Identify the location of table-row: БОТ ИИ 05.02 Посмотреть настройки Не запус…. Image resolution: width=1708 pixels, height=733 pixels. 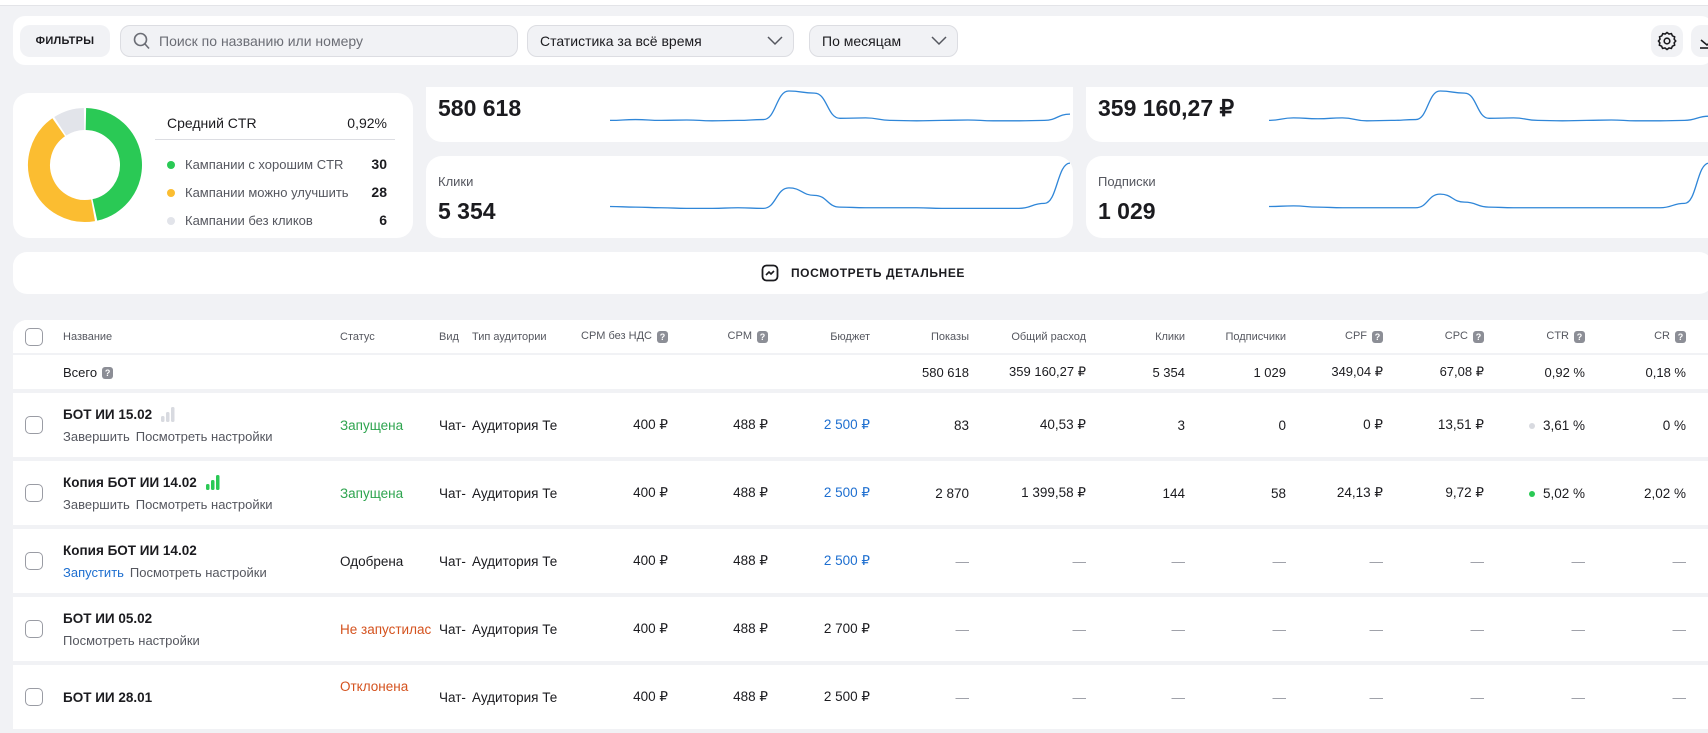
(860, 631).